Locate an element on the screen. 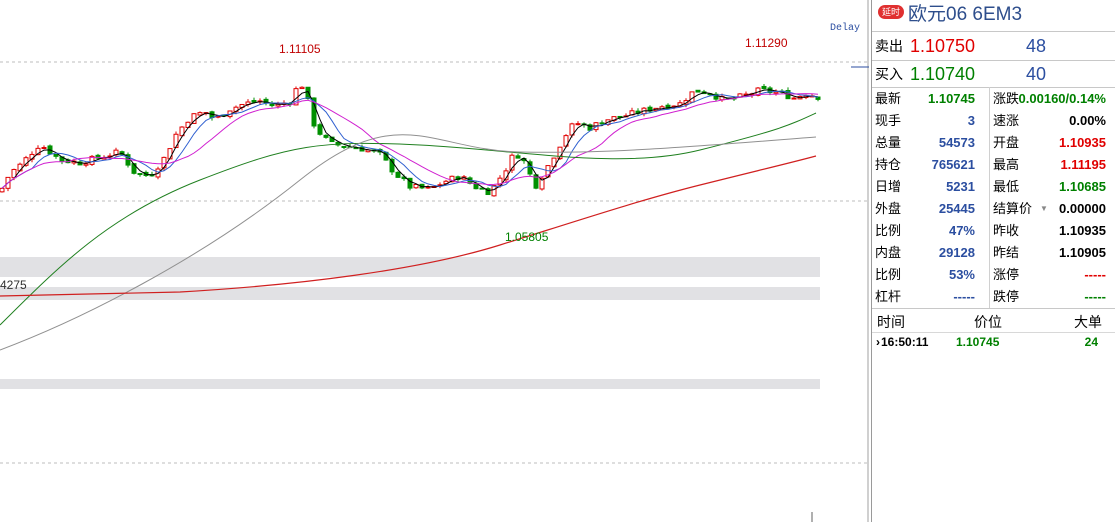 This screenshot has height=522, width=1115. stats-row: 内盘 29128 昨结 1.10905 is located at coordinates (993, 253).